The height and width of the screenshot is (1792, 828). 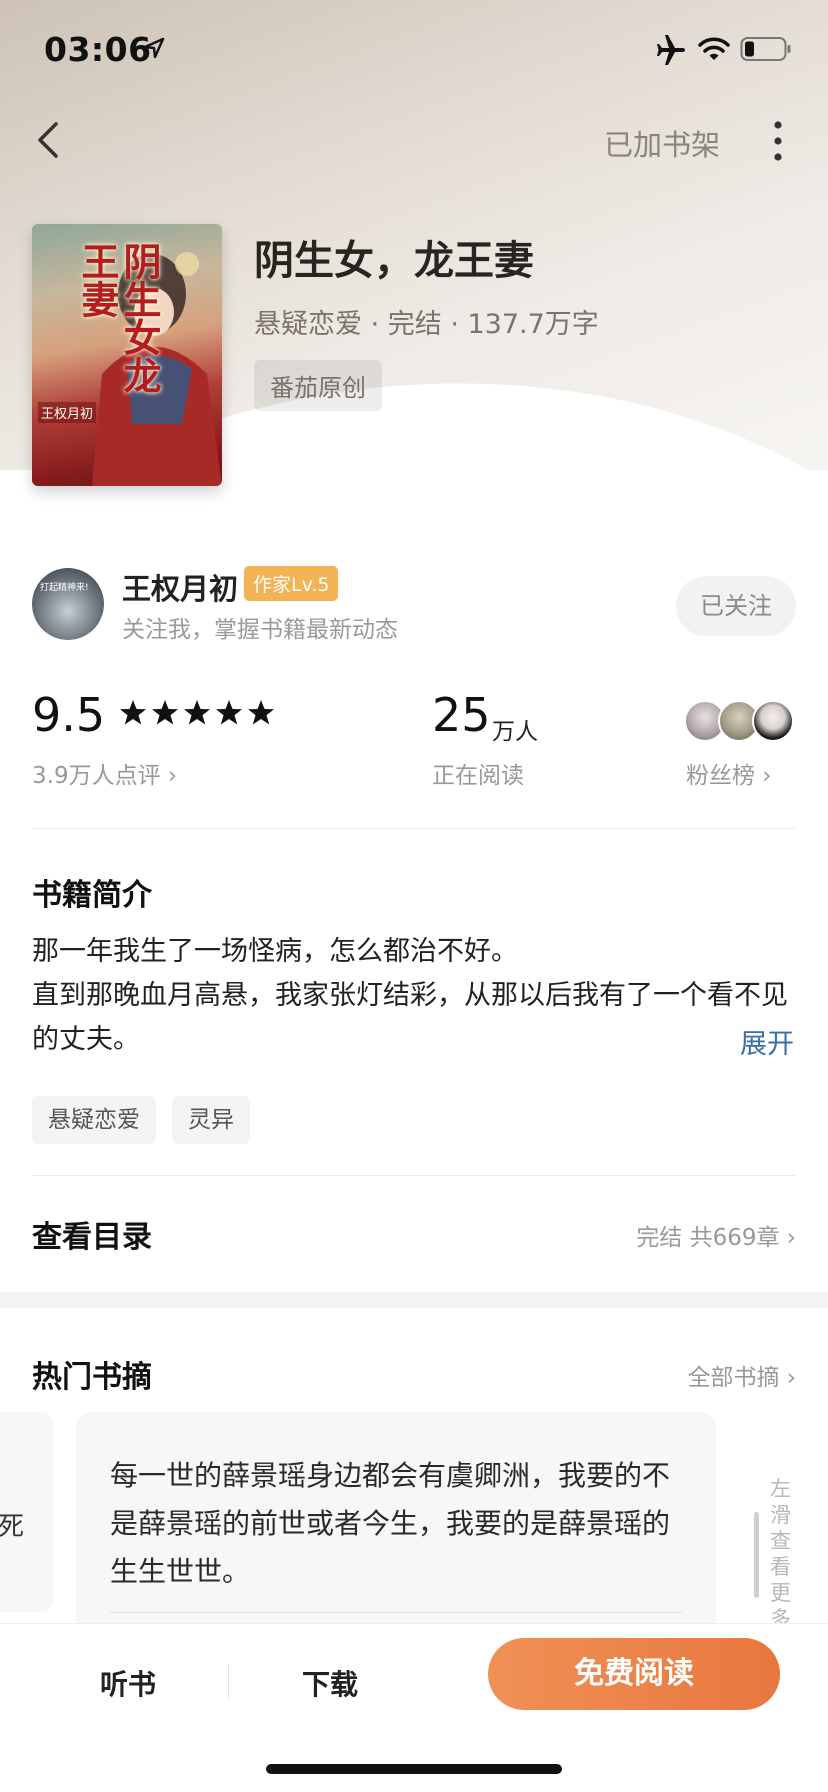 I want to click on free-read-button: 免费阅读, so click(x=634, y=1674).